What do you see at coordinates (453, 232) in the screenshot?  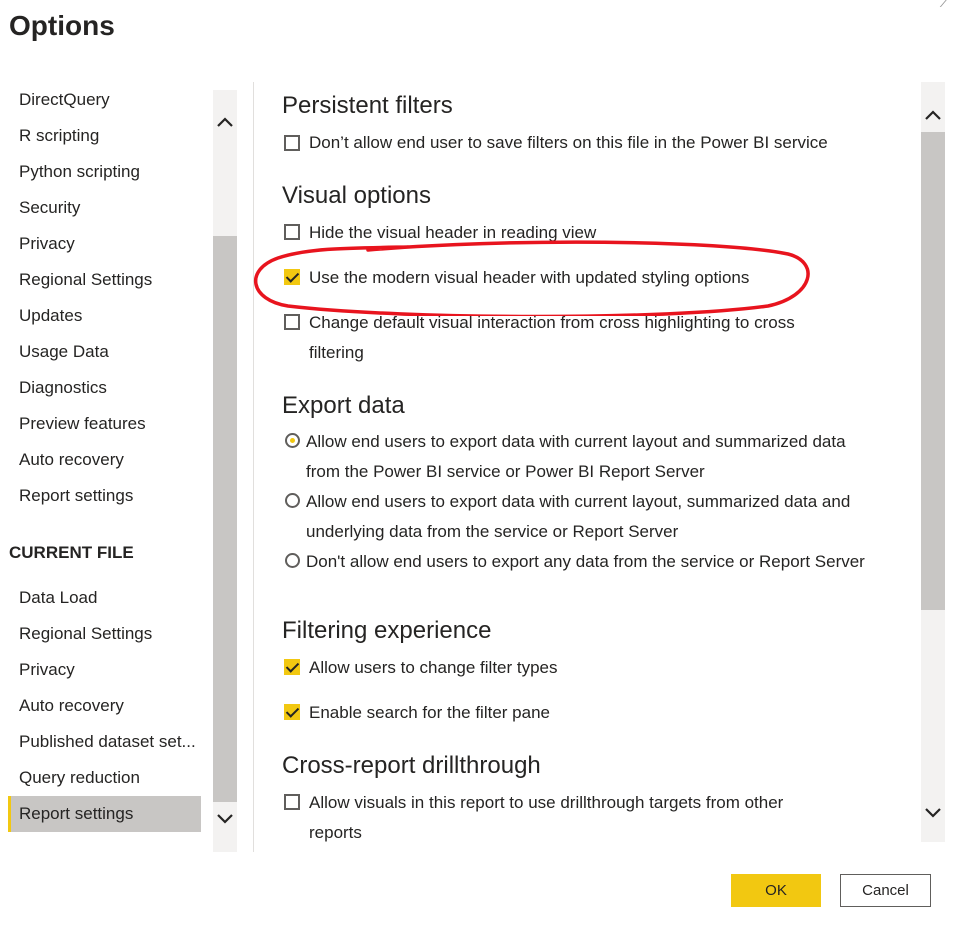 I see `label-hide-visual-header: Hide the visual header in reading view` at bounding box center [453, 232].